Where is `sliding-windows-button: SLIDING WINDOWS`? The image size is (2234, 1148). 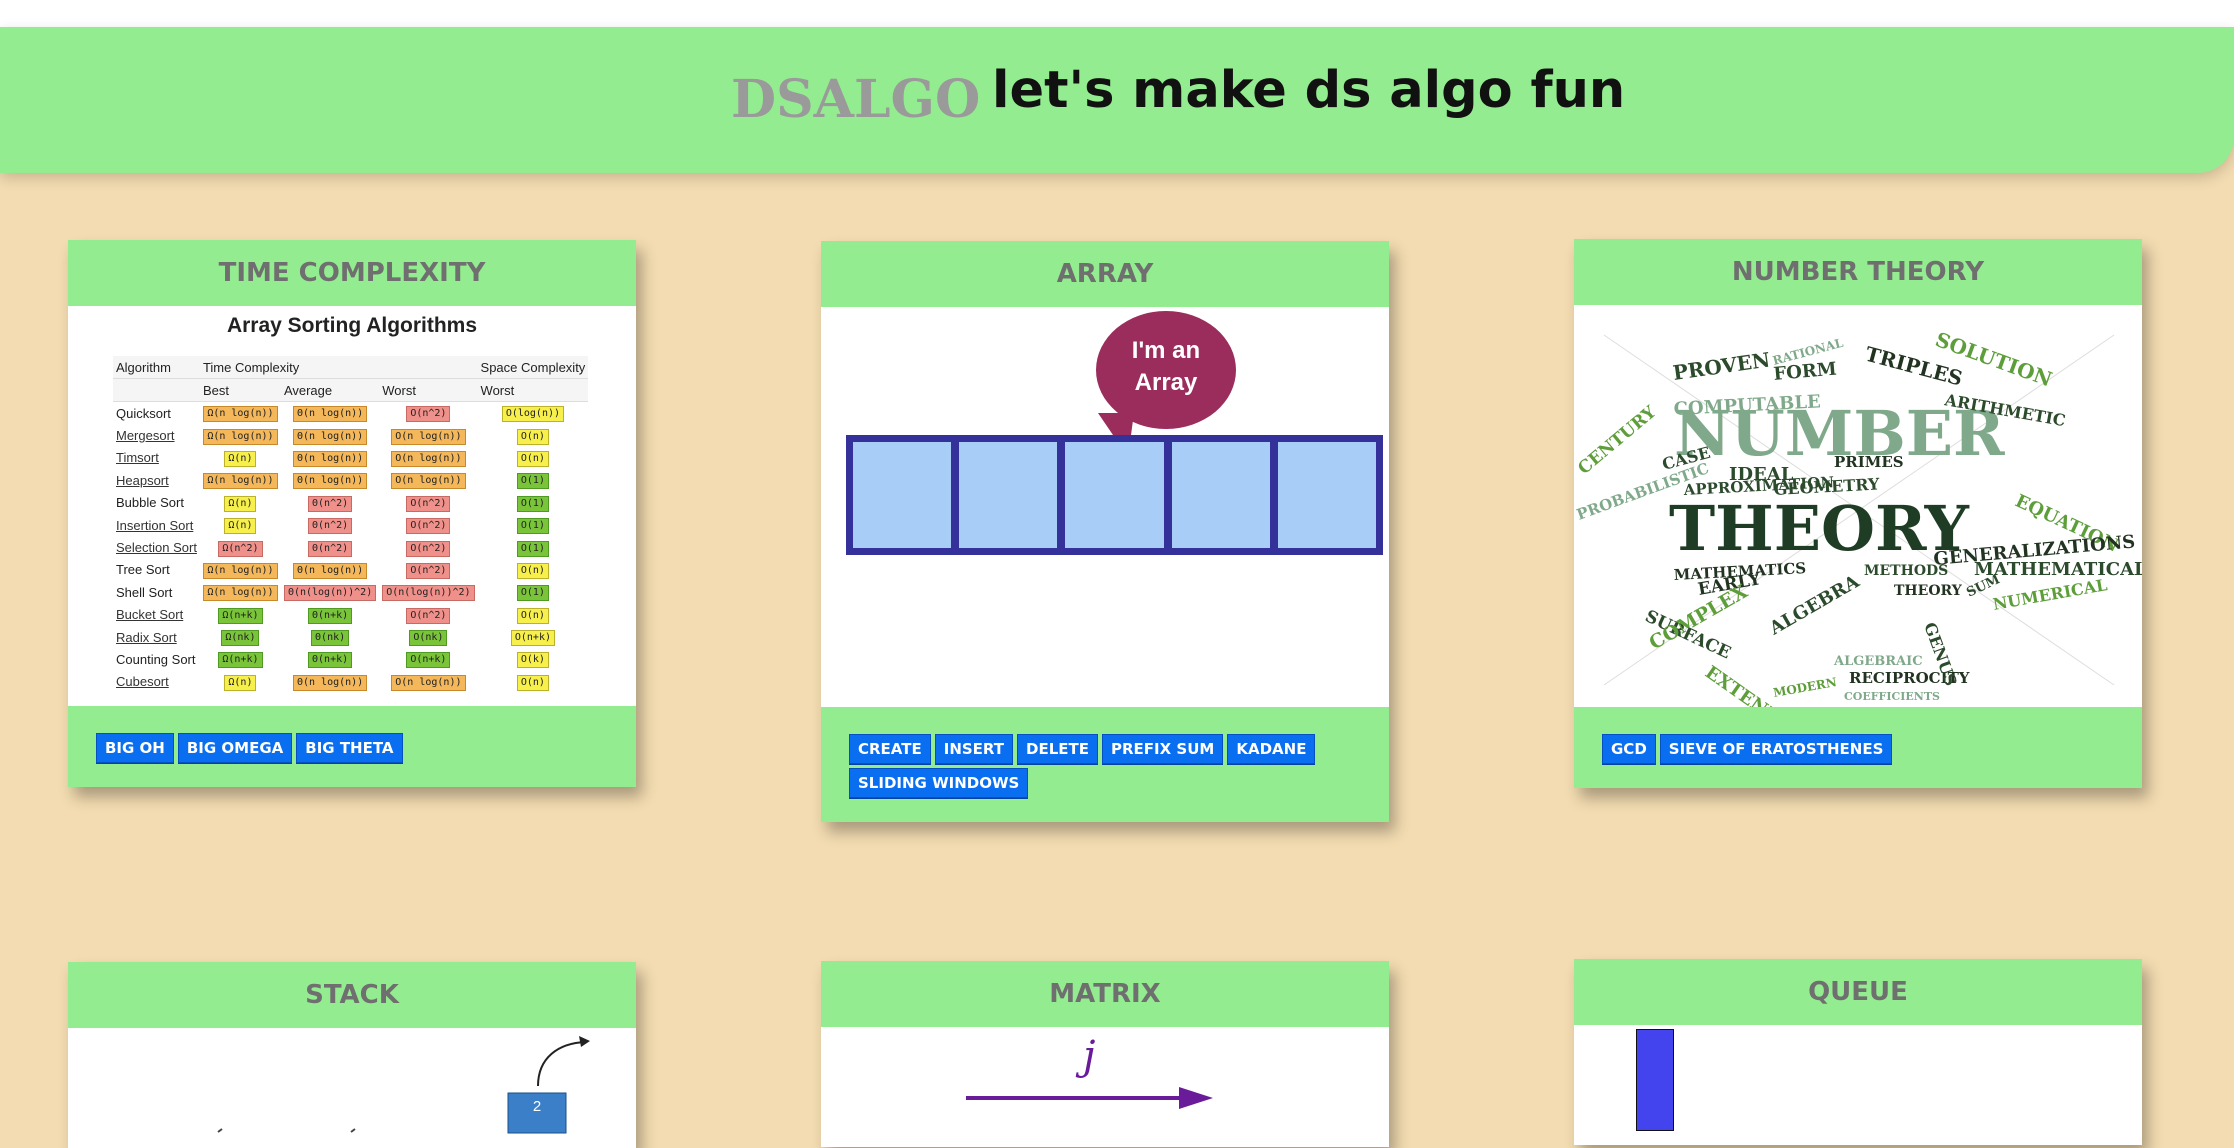 sliding-windows-button: SLIDING WINDOWS is located at coordinates (939, 783).